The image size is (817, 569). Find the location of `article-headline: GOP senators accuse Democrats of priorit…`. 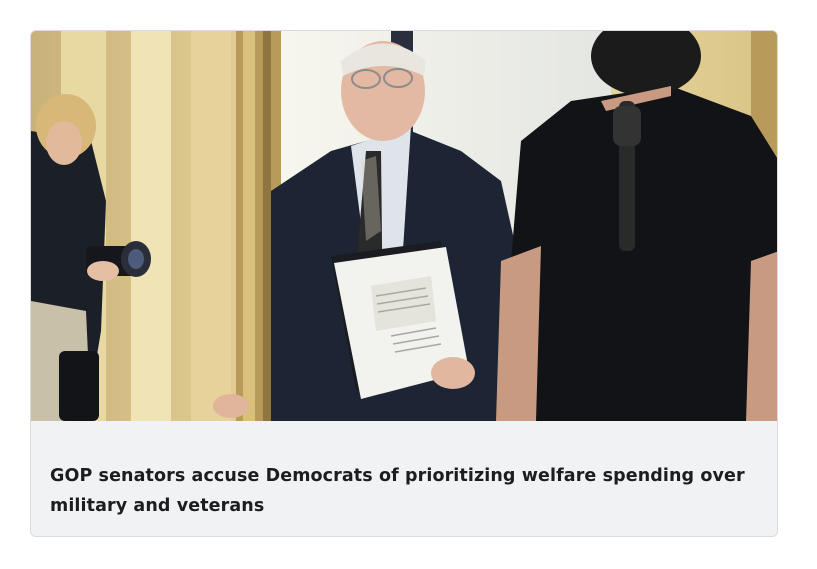

article-headline: GOP senators accuse Democrats of priorit… is located at coordinates (408, 491).